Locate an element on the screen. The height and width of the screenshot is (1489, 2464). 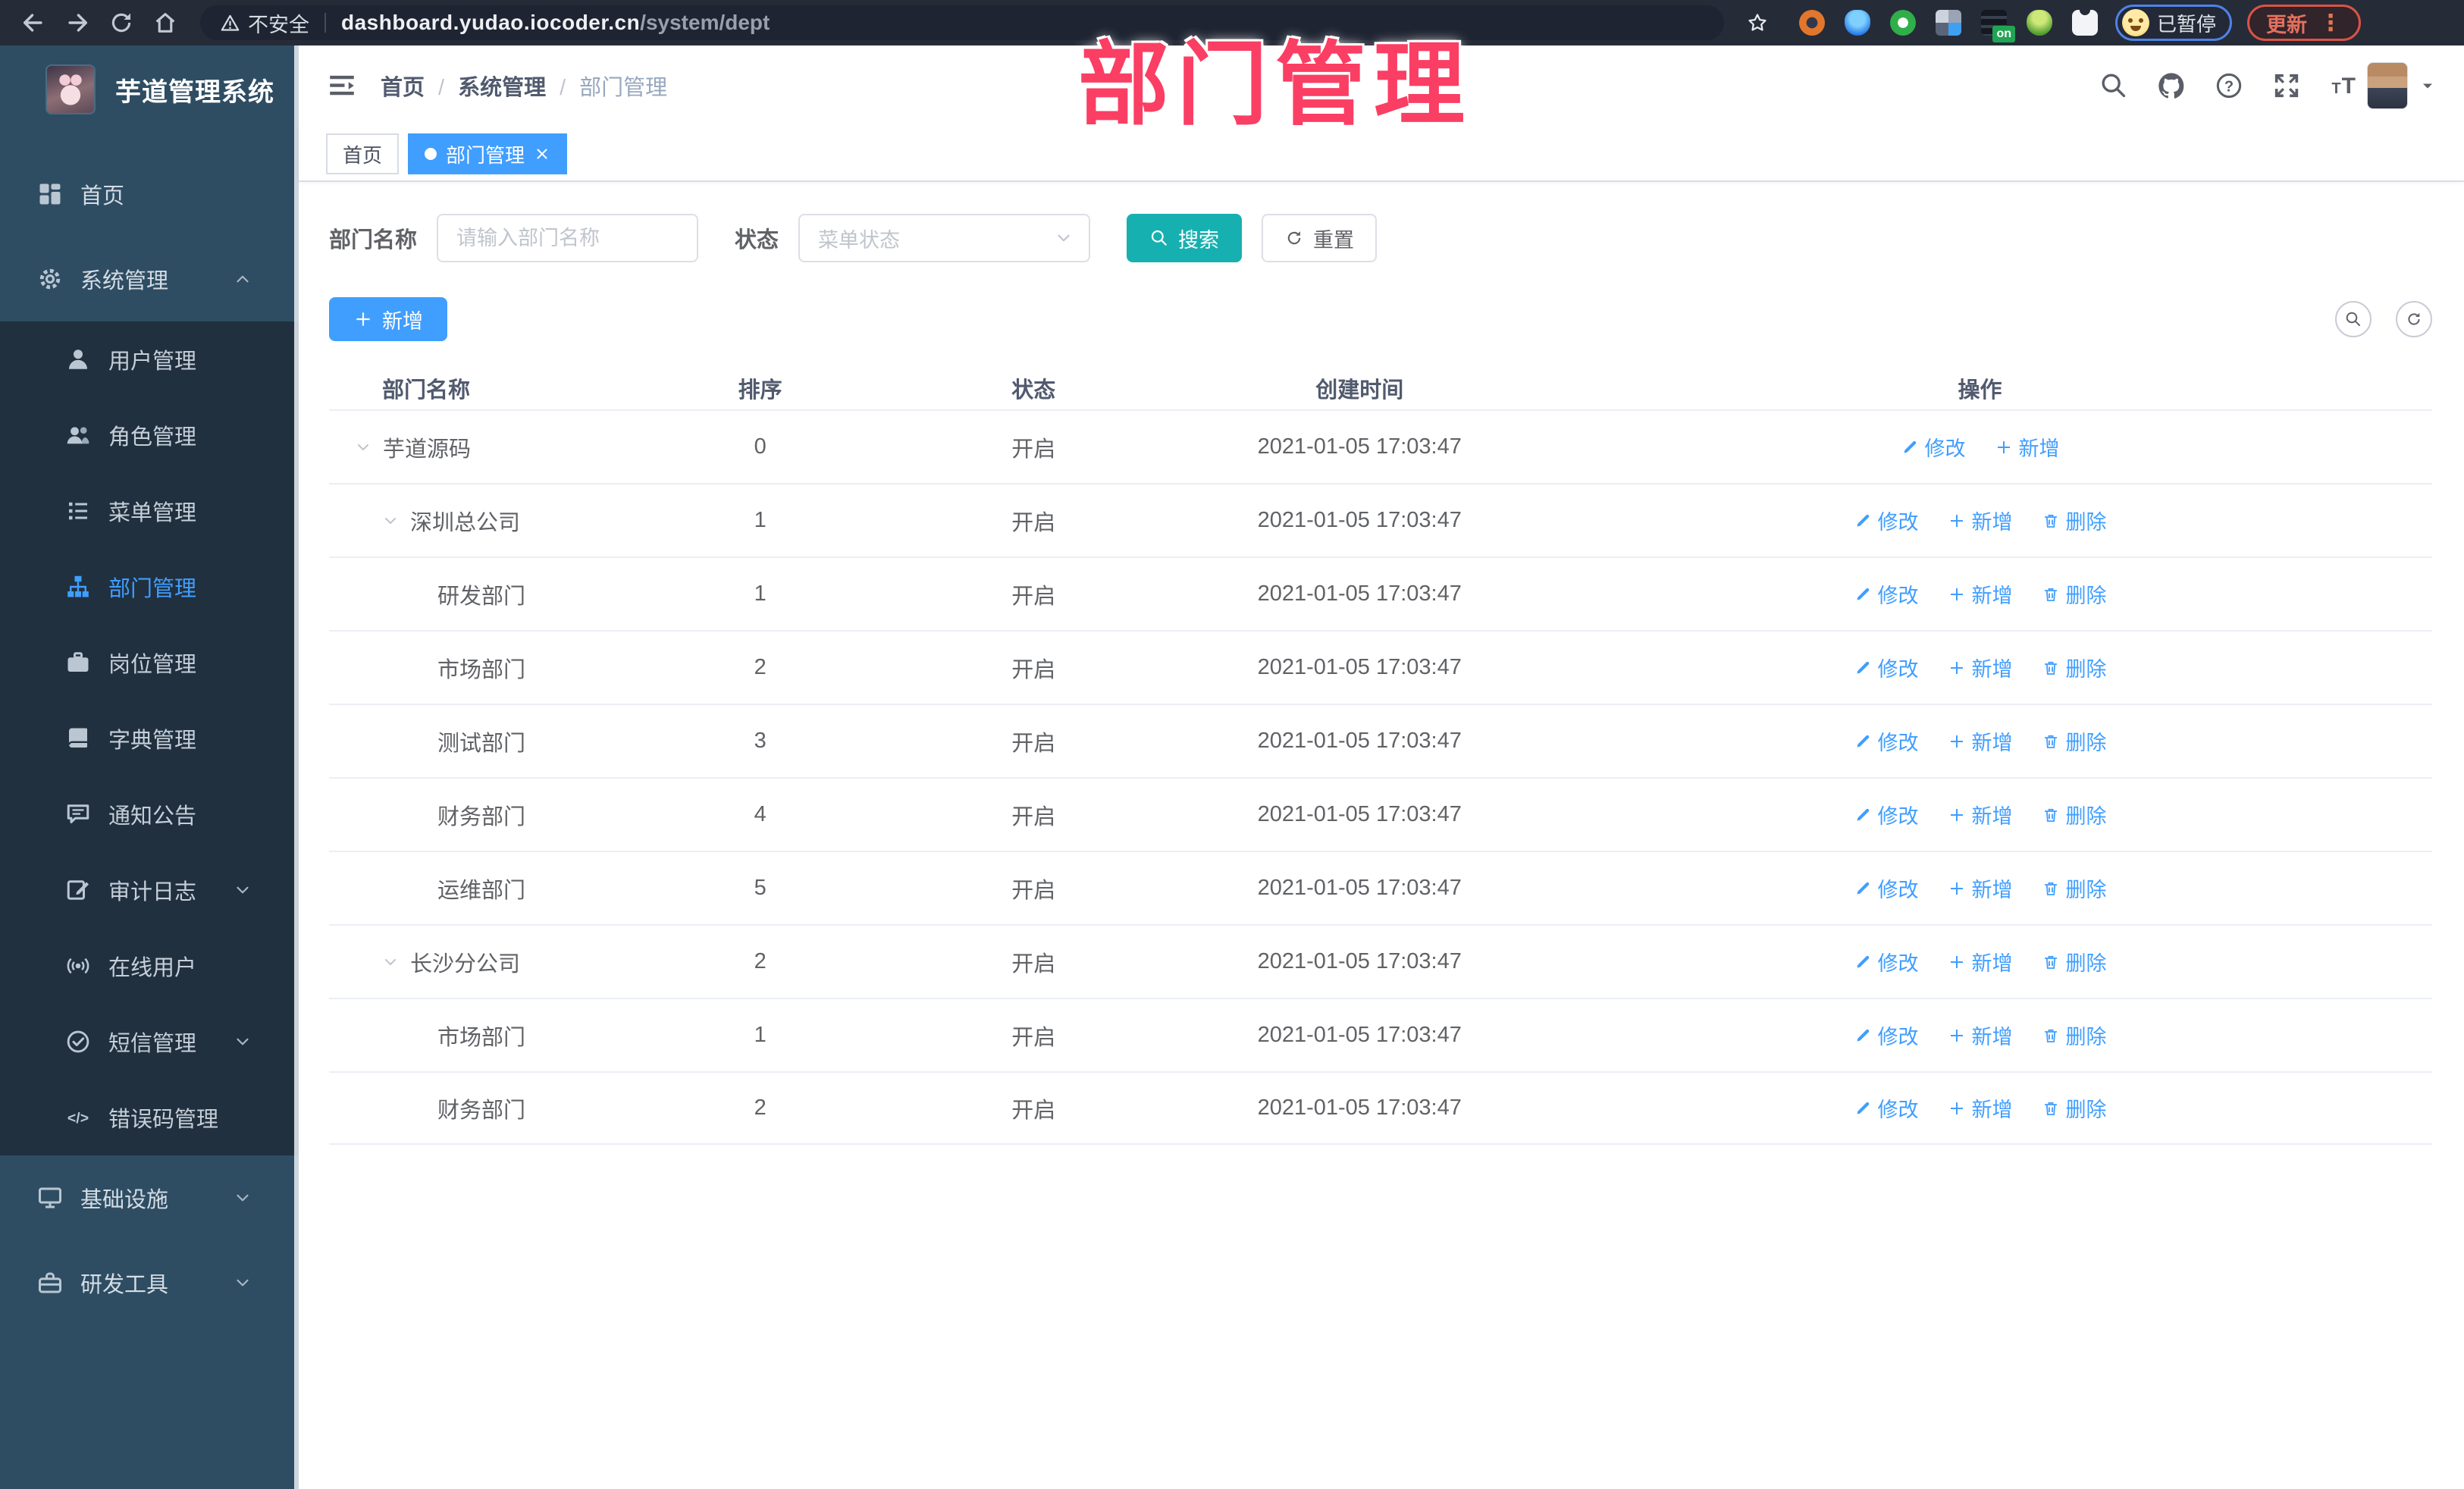
browser-update-button: 更新 ⋮ is located at coordinates (2304, 23).